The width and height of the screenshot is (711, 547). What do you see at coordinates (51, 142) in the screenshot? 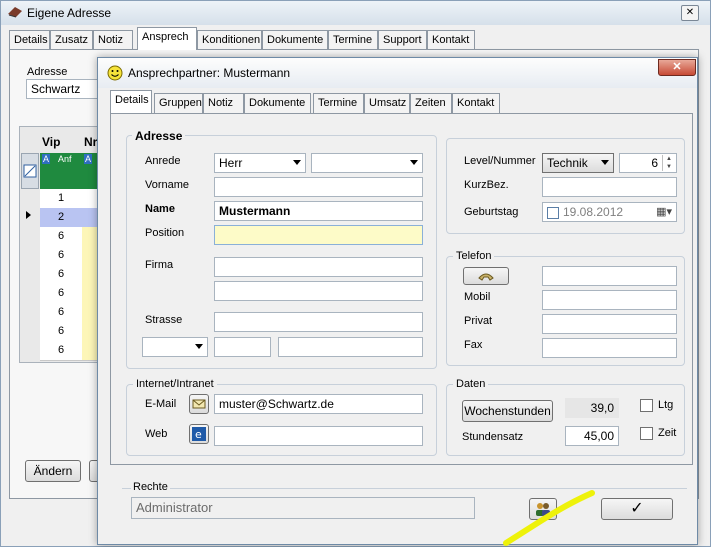
I see `grid-header-vip: Vip` at bounding box center [51, 142].